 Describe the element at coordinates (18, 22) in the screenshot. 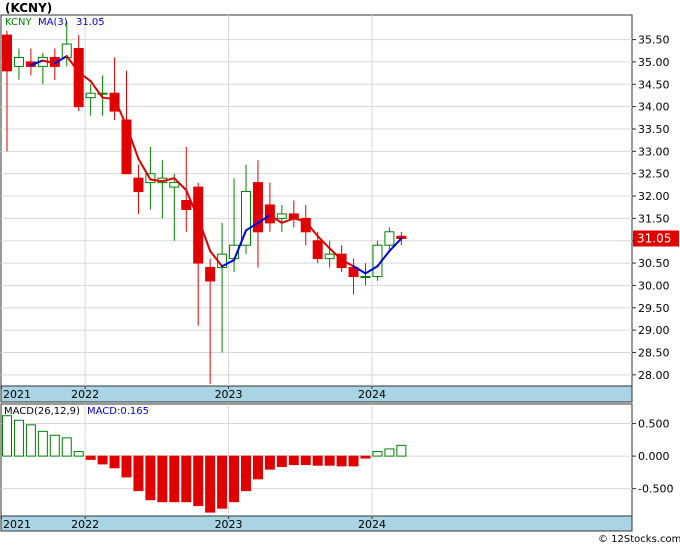

I see `price-legend-ticker: KCNY` at that location.